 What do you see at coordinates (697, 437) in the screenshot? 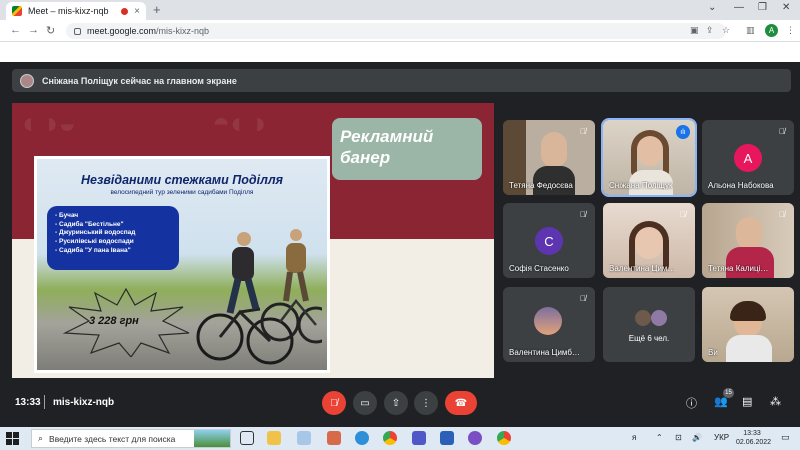
I see `volume-icon: 🔊` at bounding box center [697, 437].